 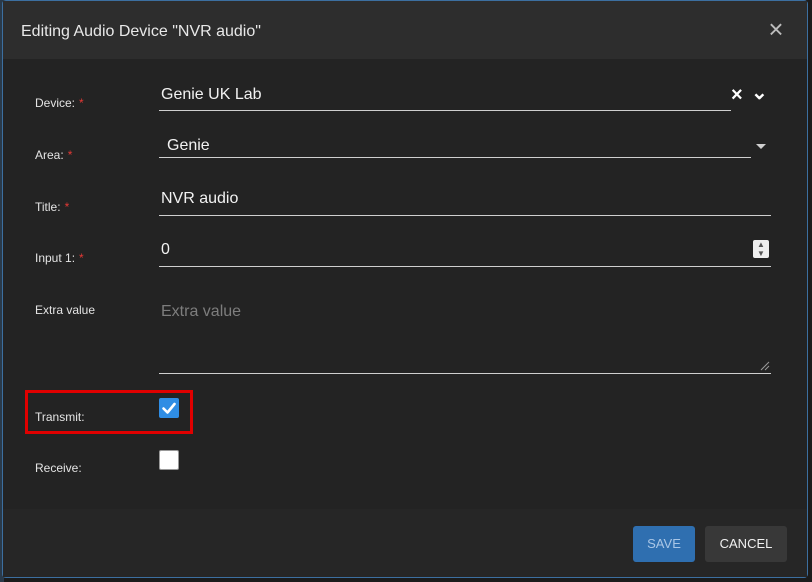 I want to click on receive-label: Receive:, so click(x=58, y=468).